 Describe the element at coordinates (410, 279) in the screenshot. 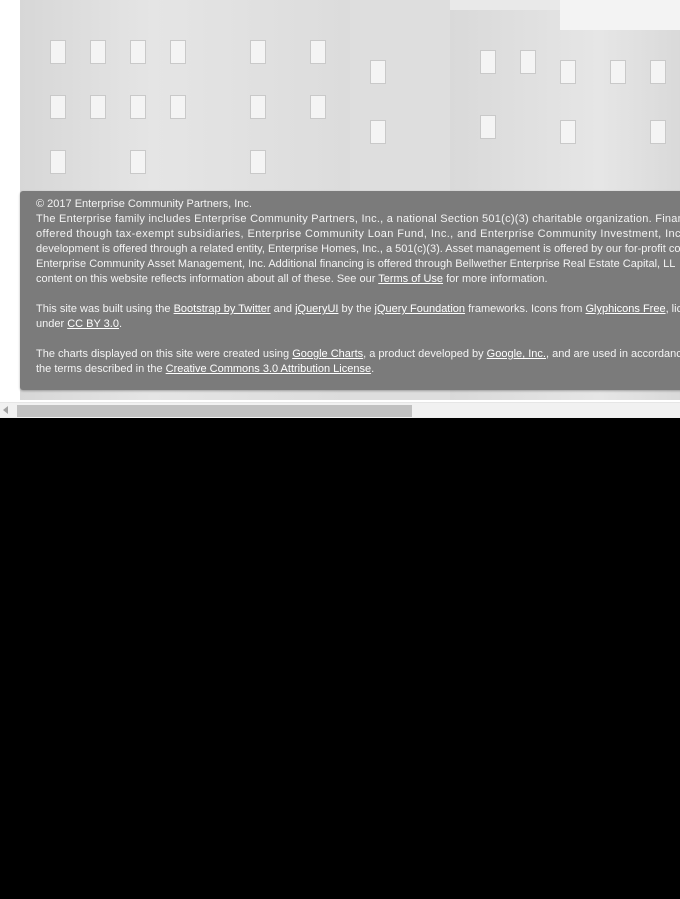

I see `terms-of-use-link: Terms of Use` at that location.